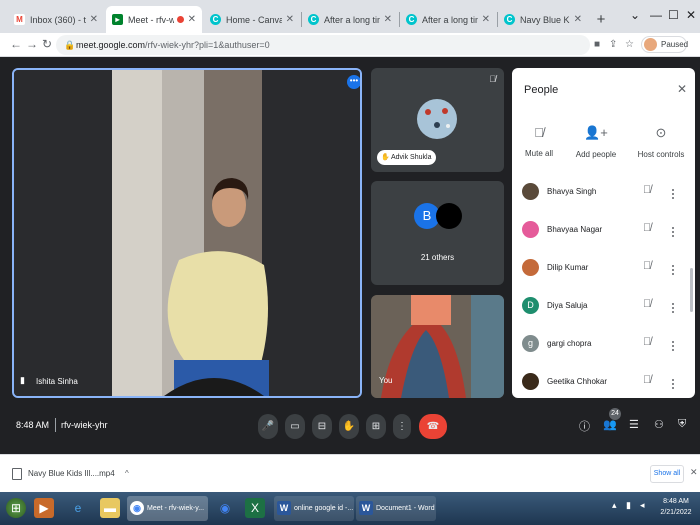 The width and height of the screenshot is (700, 525). Describe the element at coordinates (634, 424) in the screenshot. I see `chat-icon: ☰` at that location.